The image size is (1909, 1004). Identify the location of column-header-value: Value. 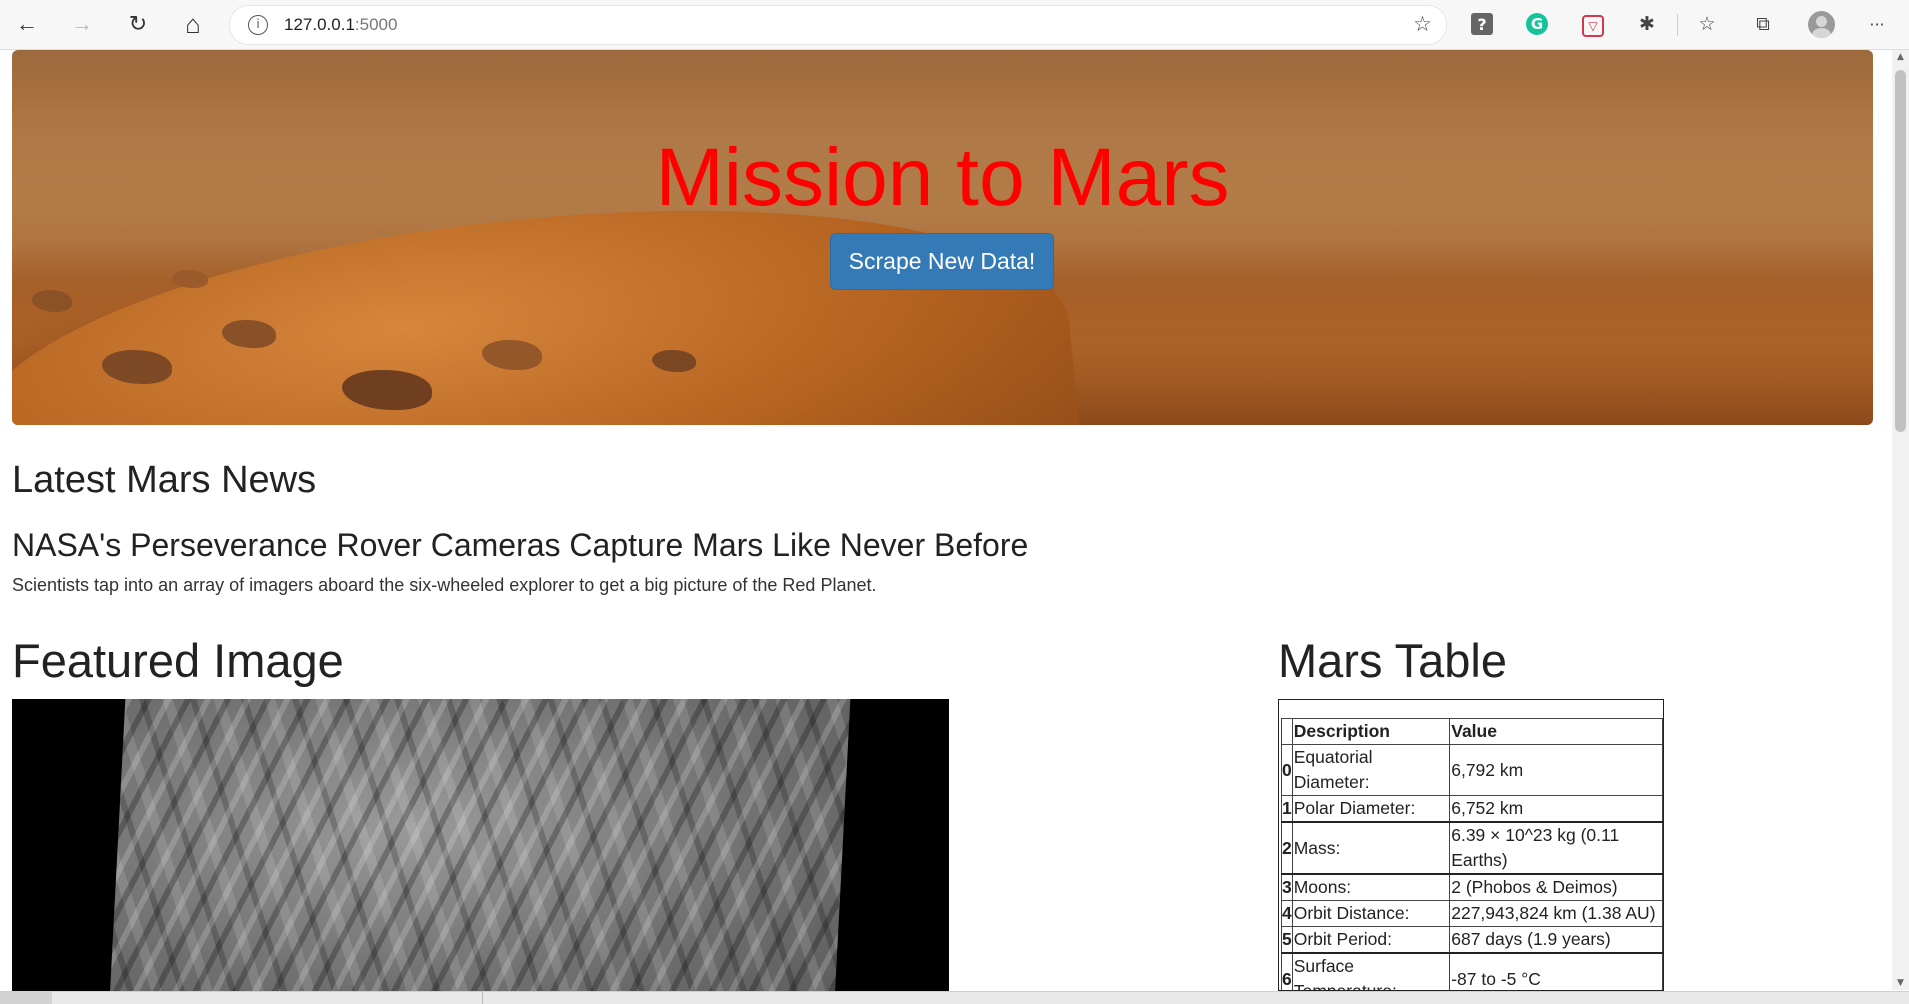
(1556, 731).